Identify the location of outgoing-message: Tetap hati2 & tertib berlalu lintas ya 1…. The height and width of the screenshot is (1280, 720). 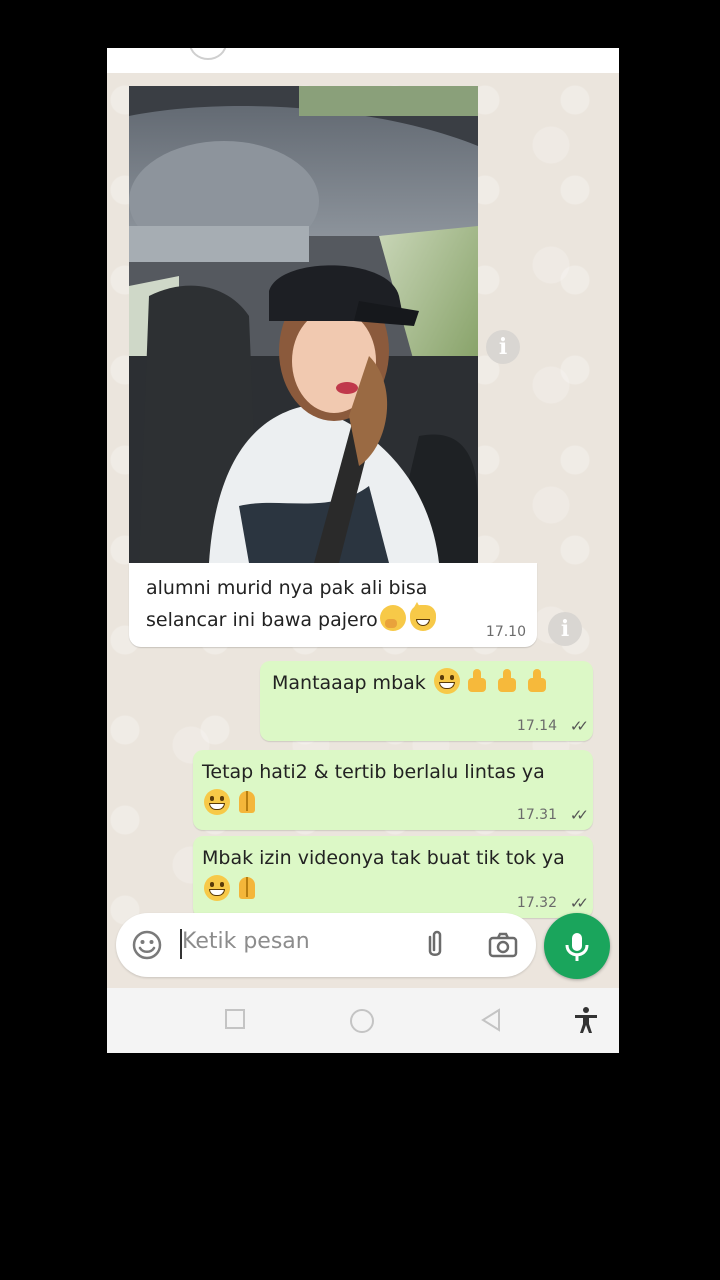
(393, 790).